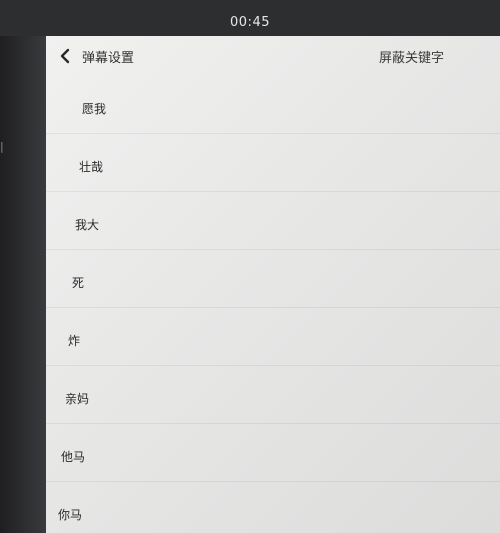  What do you see at coordinates (250, 22) in the screenshot?
I see `status-time: 00:45` at bounding box center [250, 22].